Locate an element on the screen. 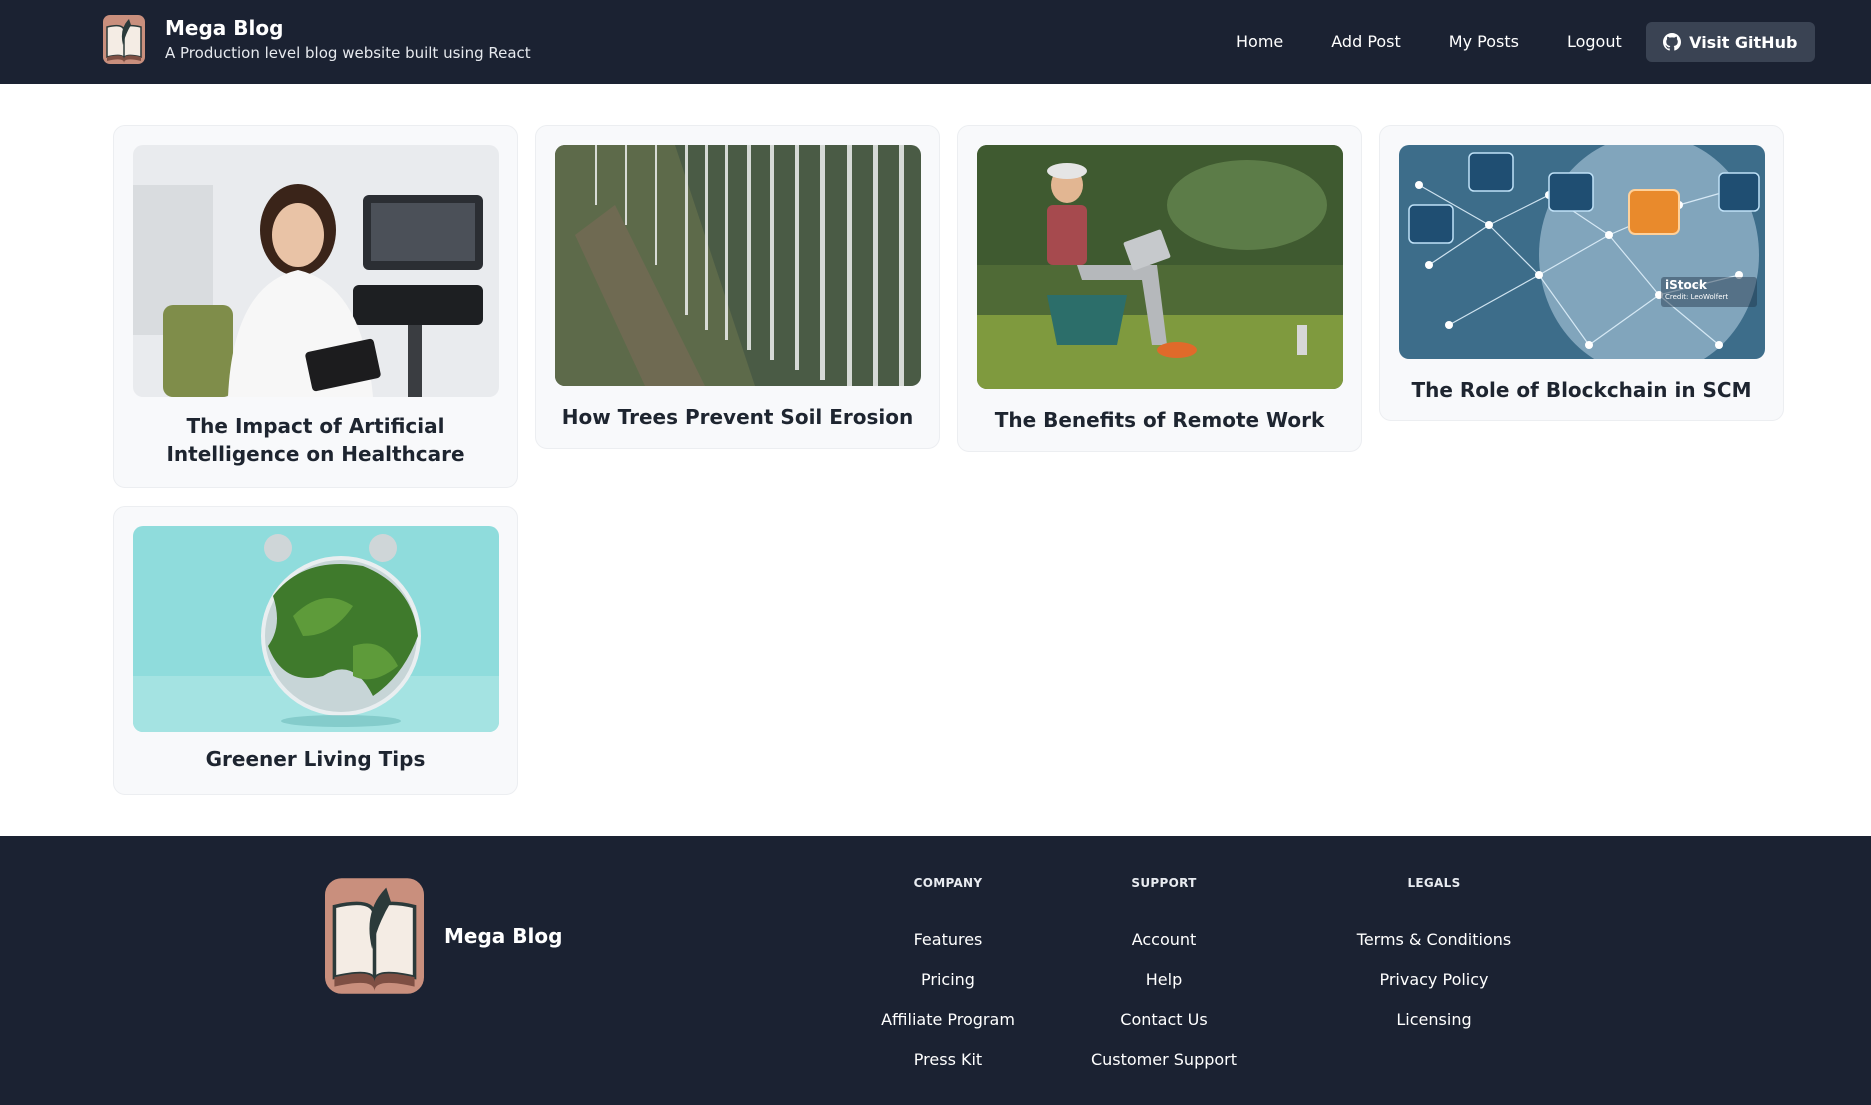  footer-link-contact: Contact Us is located at coordinates (1164, 1019).